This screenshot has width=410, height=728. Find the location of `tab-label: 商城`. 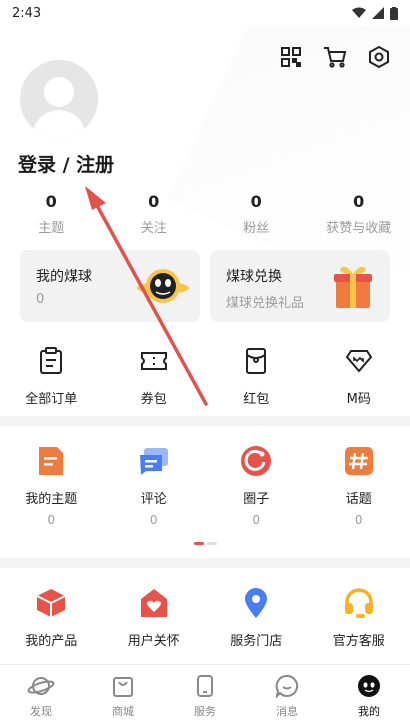

tab-label: 商城 is located at coordinates (123, 711).